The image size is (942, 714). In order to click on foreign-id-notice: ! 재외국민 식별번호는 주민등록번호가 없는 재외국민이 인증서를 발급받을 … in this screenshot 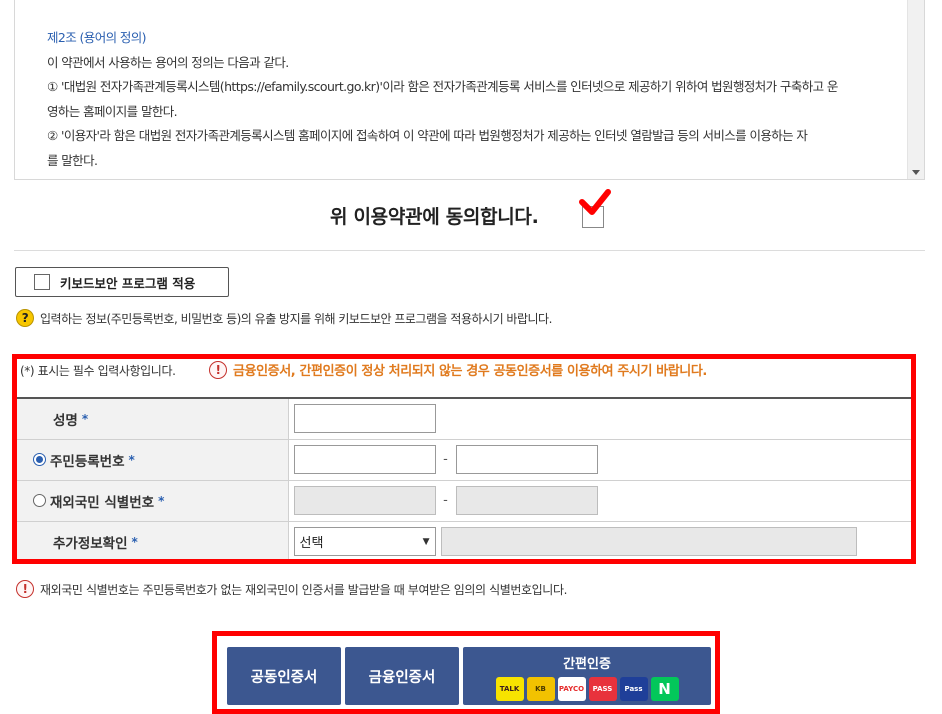, I will do `click(291, 589)`.